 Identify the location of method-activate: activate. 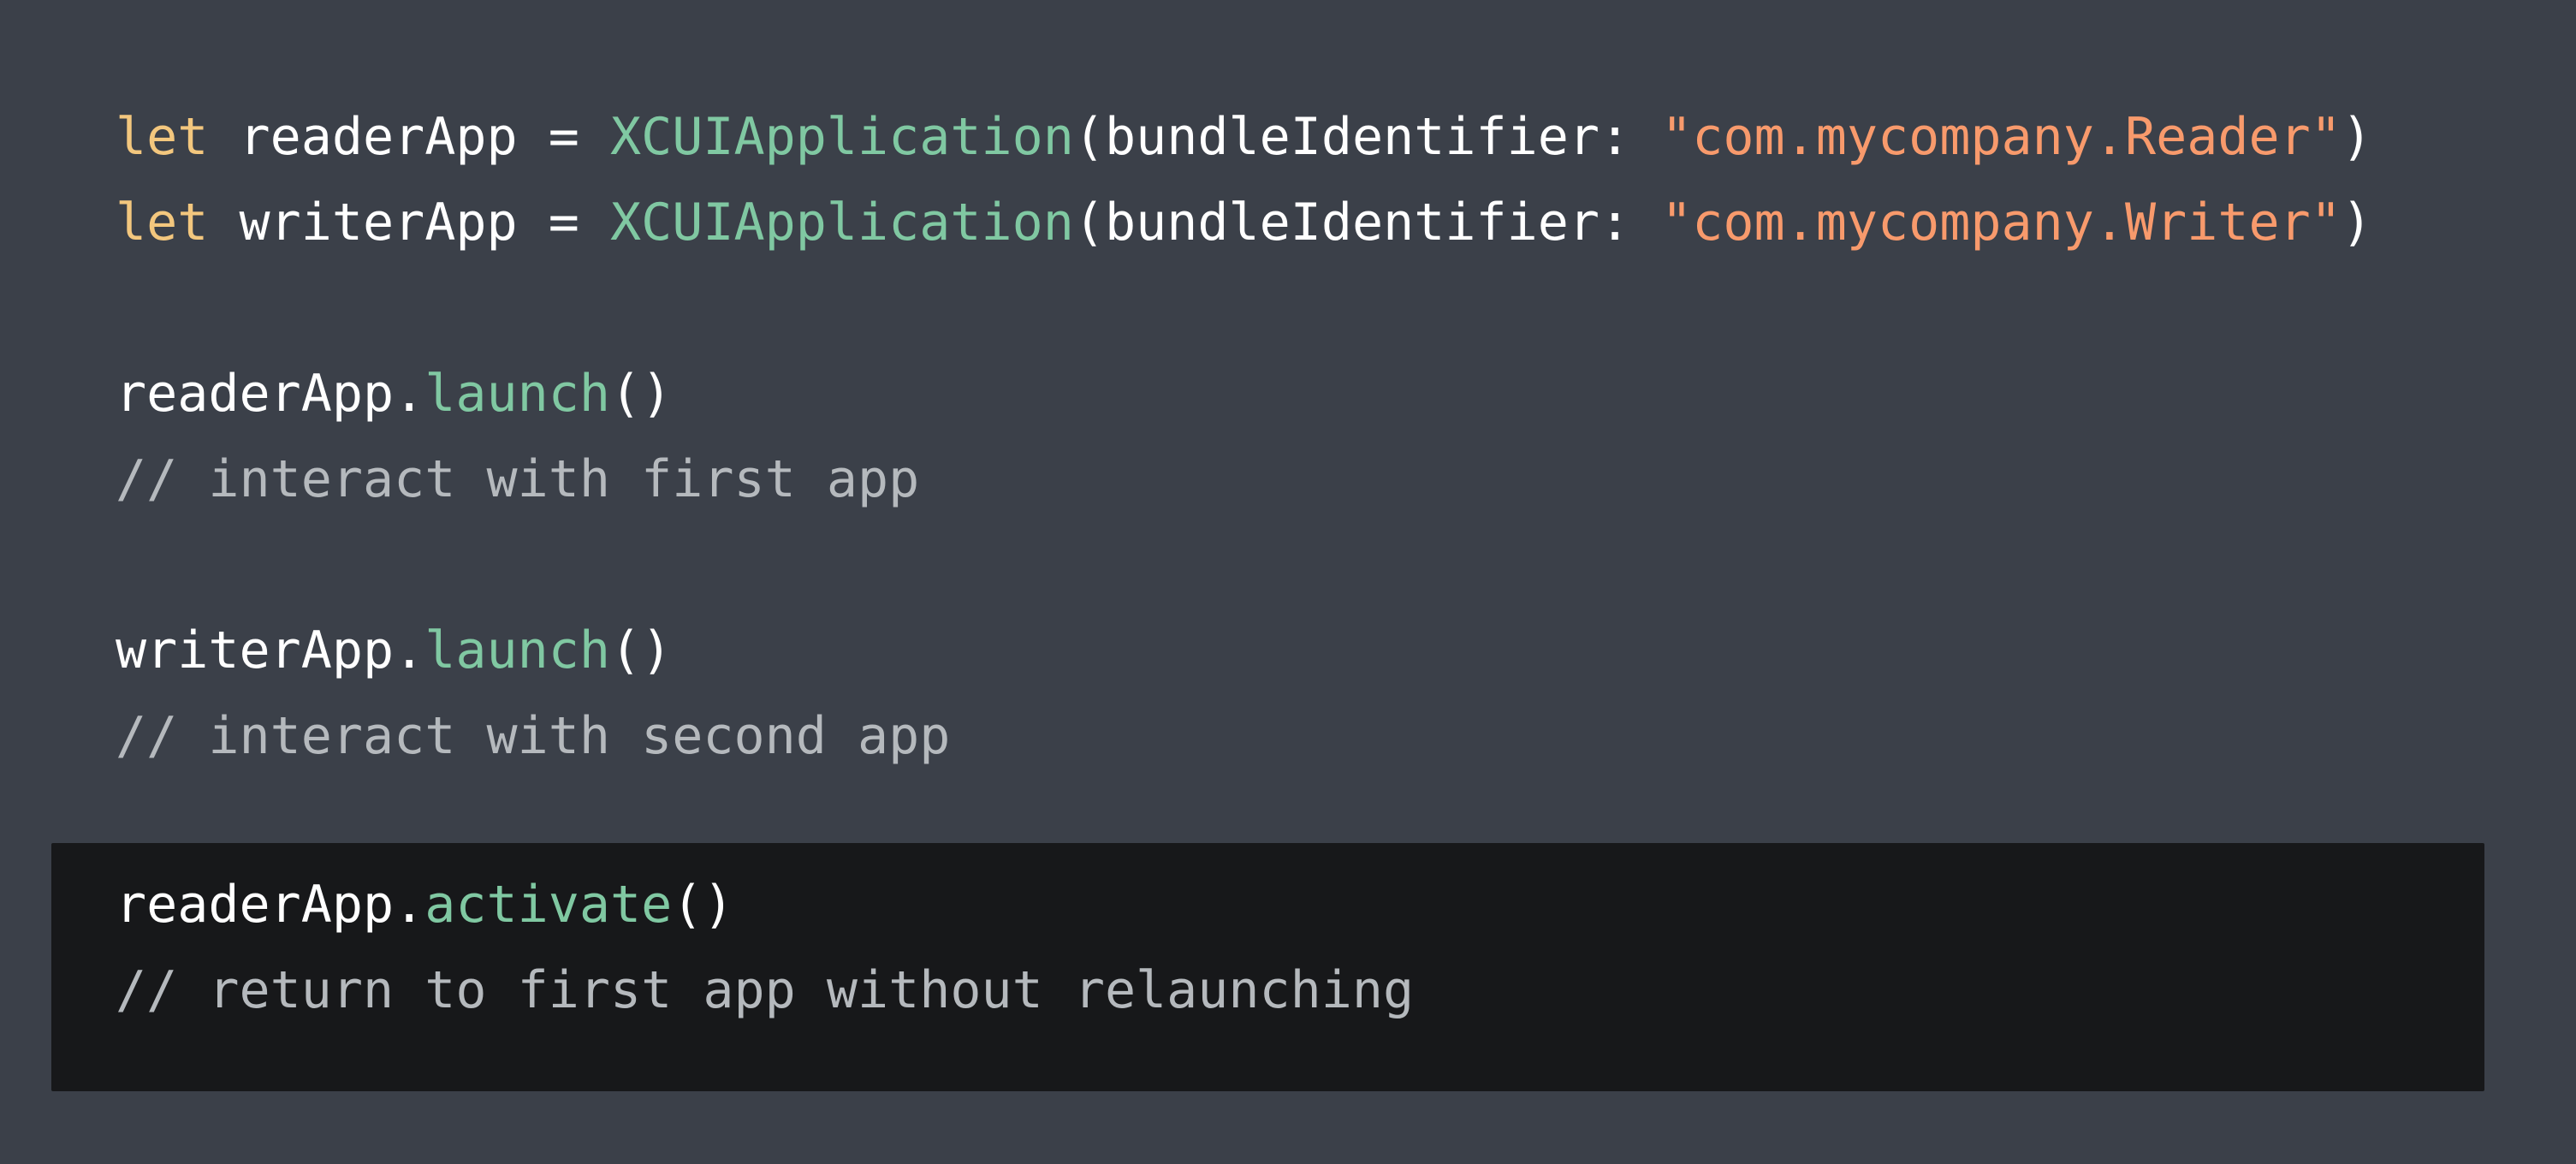
(548, 905).